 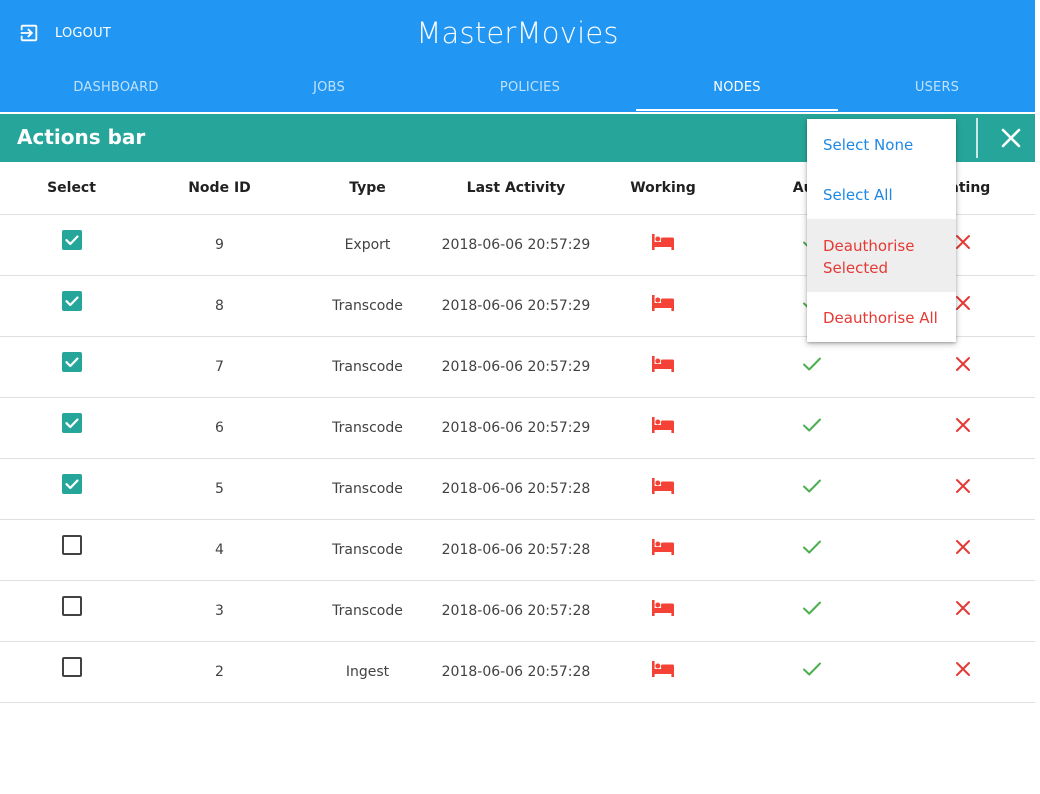 I want to click on table-row: 4 Transcode 2018-06-06 20:57:28, so click(x=517, y=550).